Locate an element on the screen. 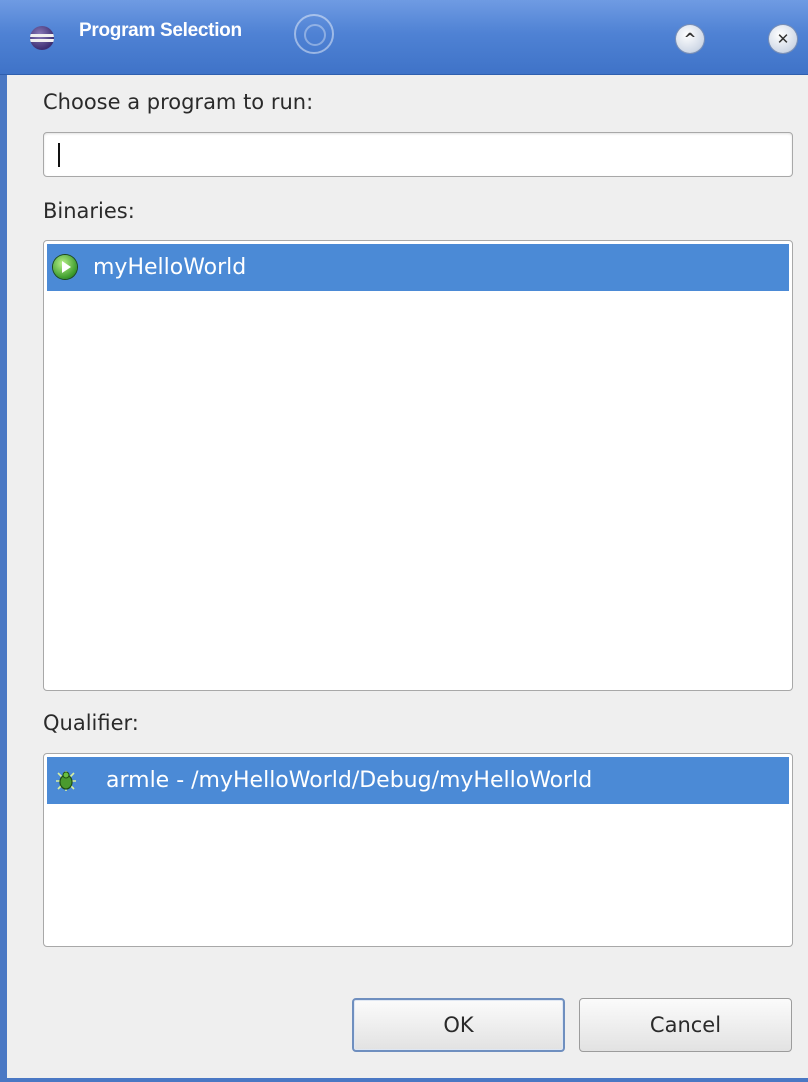 This screenshot has height=1082, width=808. binary-item-label: myHelloWorld is located at coordinates (170, 267).